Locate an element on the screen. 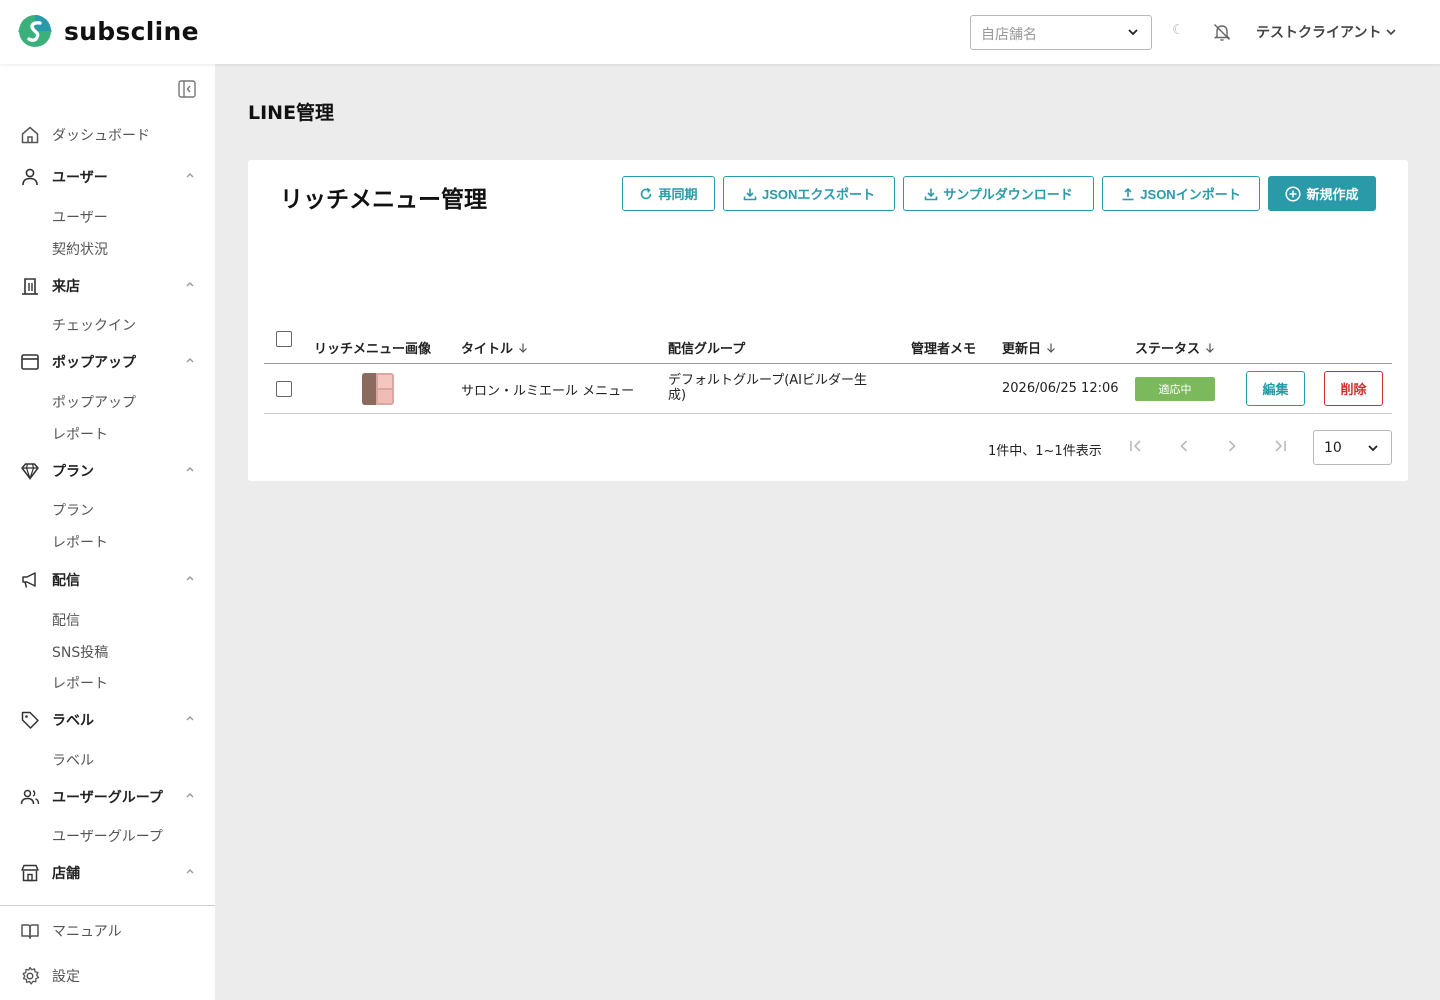 This screenshot has height=1000, width=1440. row-group-line: 成) is located at coordinates (677, 395).